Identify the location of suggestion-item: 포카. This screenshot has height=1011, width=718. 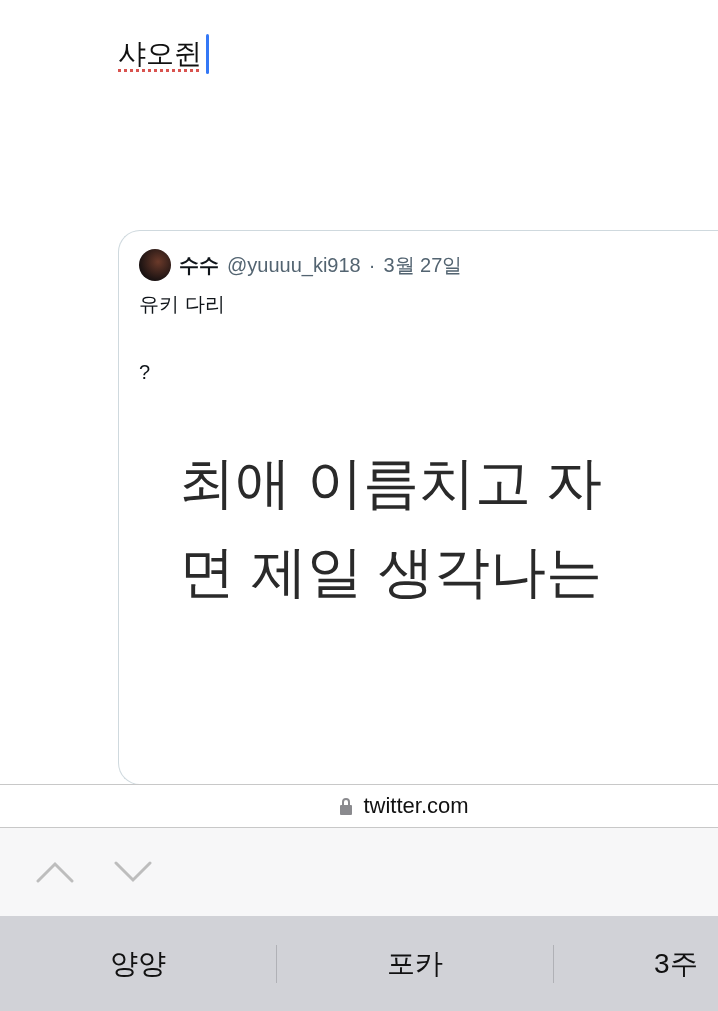
(415, 963).